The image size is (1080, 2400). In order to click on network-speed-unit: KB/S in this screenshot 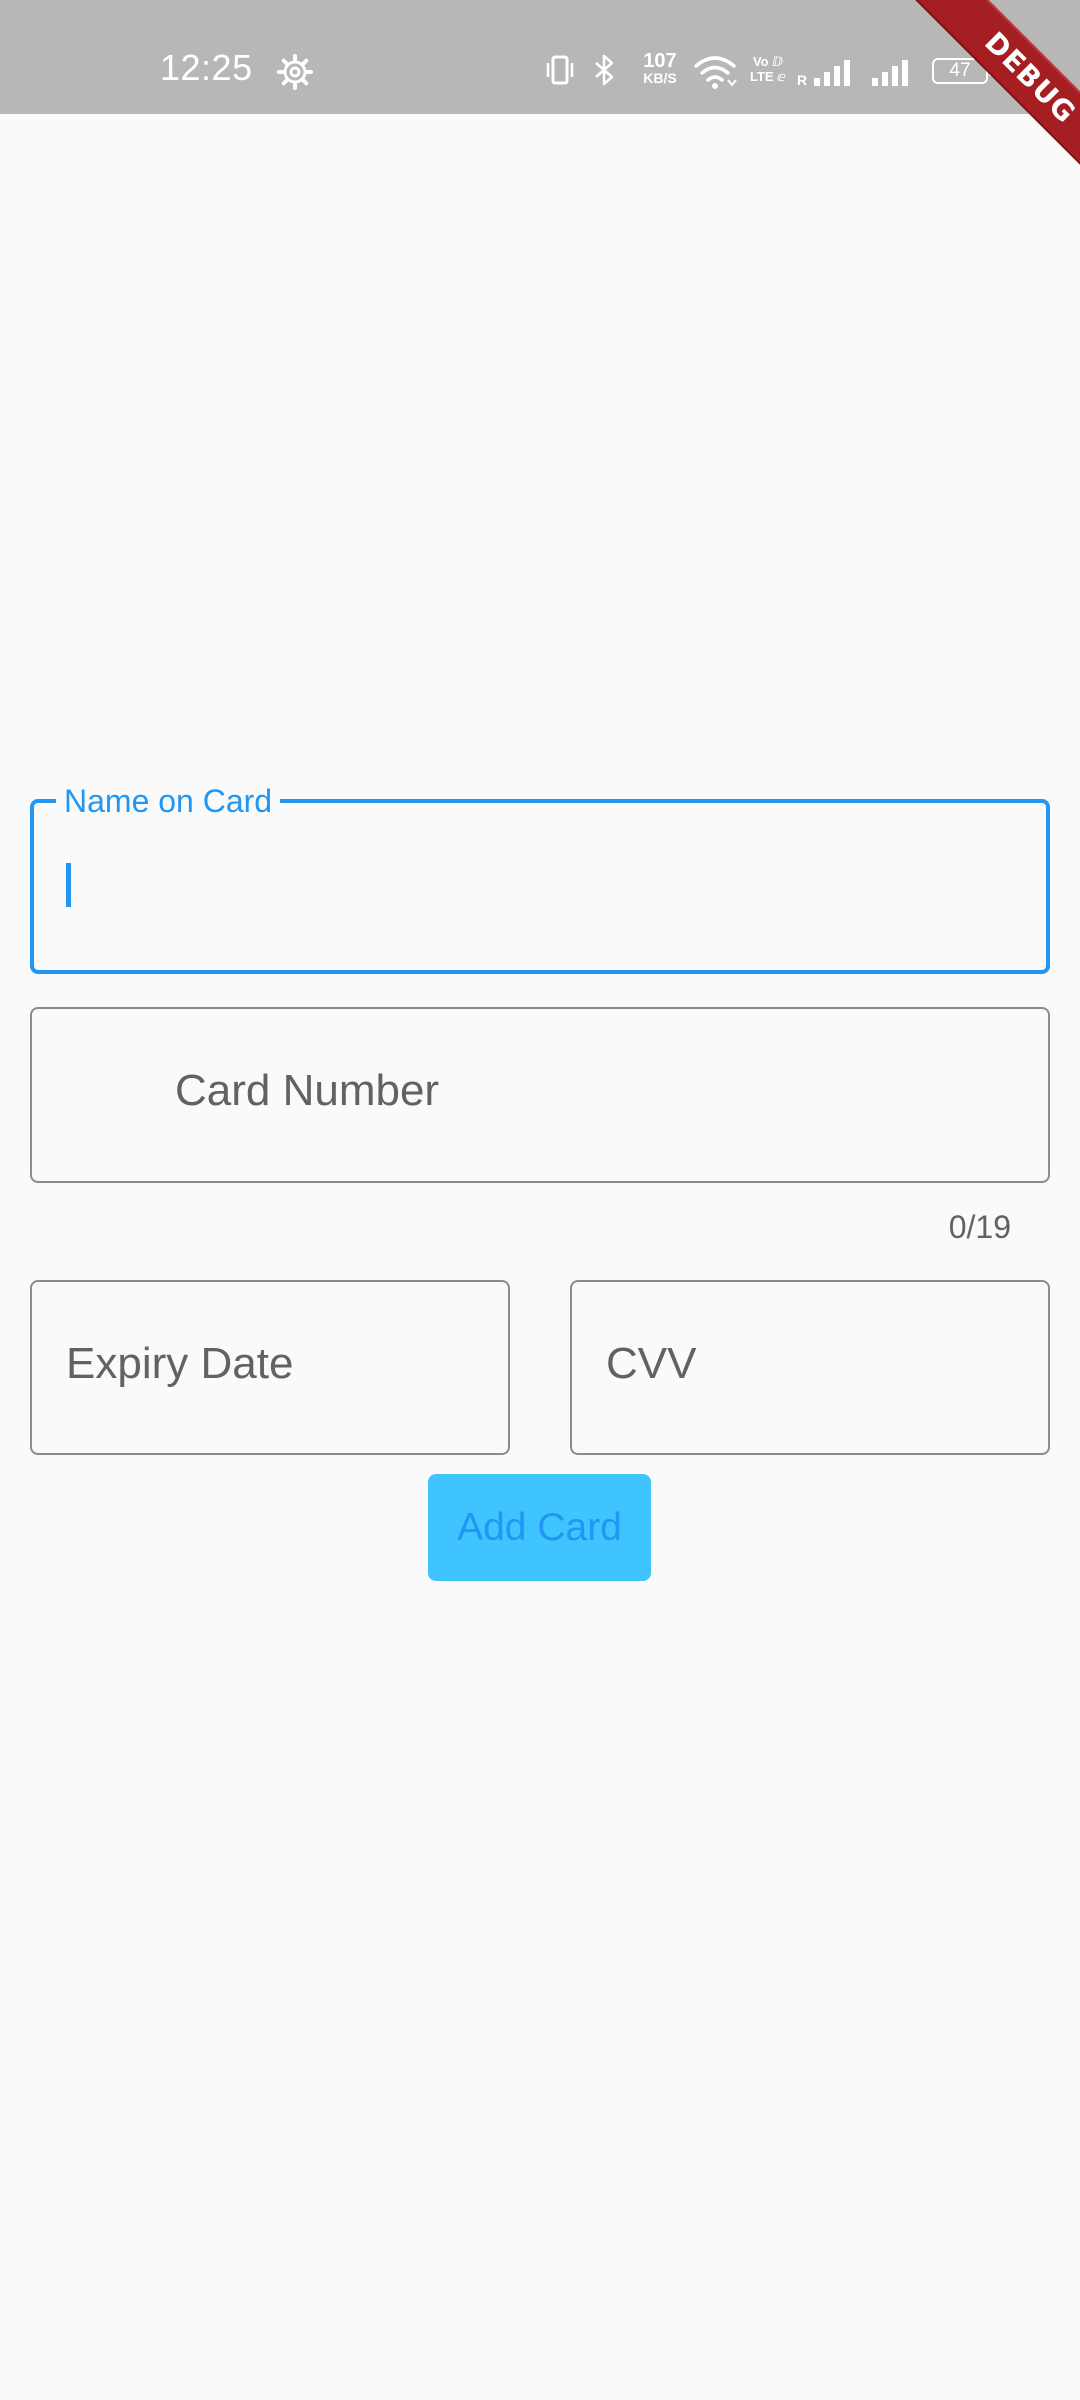, I will do `click(660, 78)`.